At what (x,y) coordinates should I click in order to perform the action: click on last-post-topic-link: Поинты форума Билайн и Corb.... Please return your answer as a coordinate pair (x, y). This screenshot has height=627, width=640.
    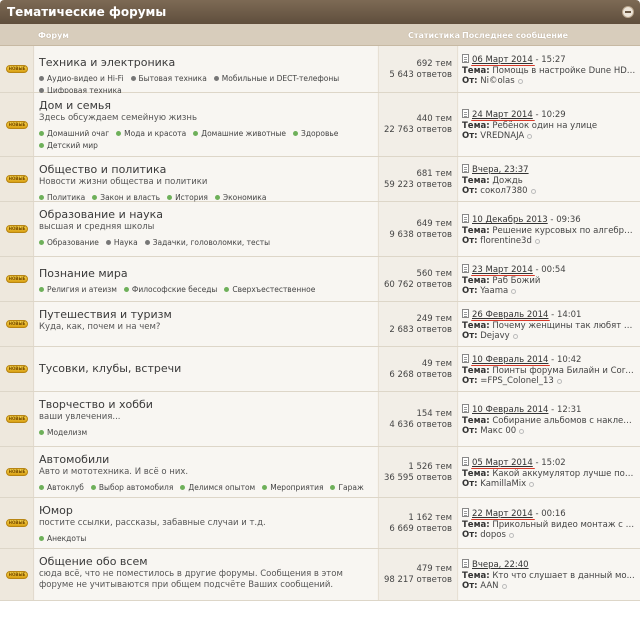
    Looking at the image, I should click on (564, 371).